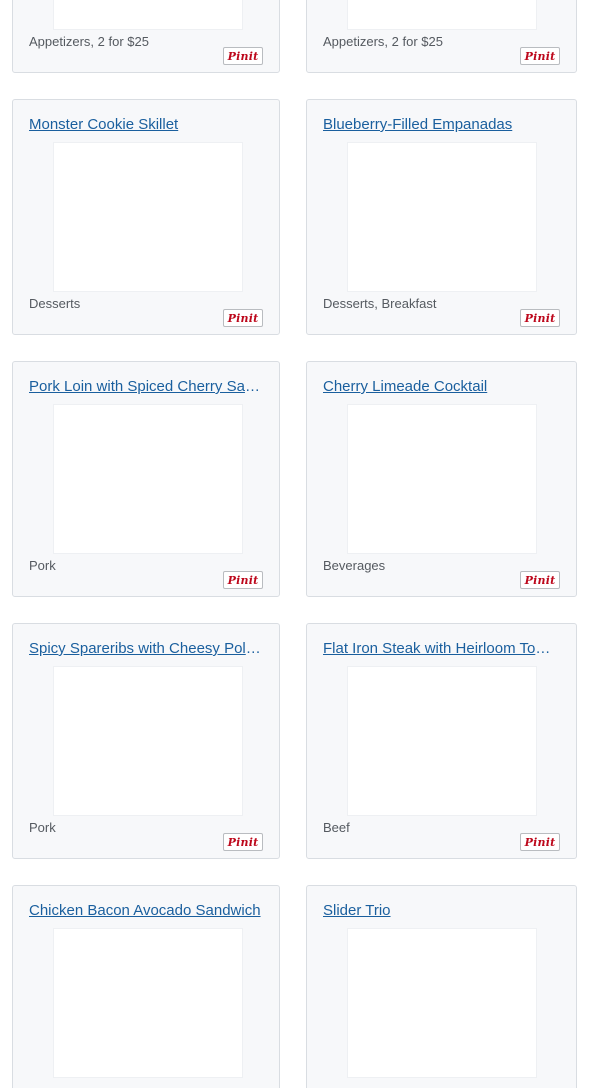 The image size is (605, 1088). What do you see at coordinates (146, 649) in the screenshot?
I see `recipe-title-link: Spicy Spareribs with Cheesy Polenta` at bounding box center [146, 649].